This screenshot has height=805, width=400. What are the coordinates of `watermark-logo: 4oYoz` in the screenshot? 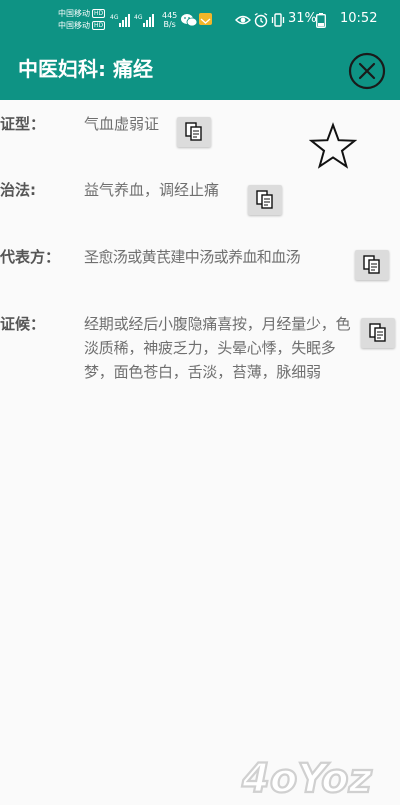 It's located at (307, 778).